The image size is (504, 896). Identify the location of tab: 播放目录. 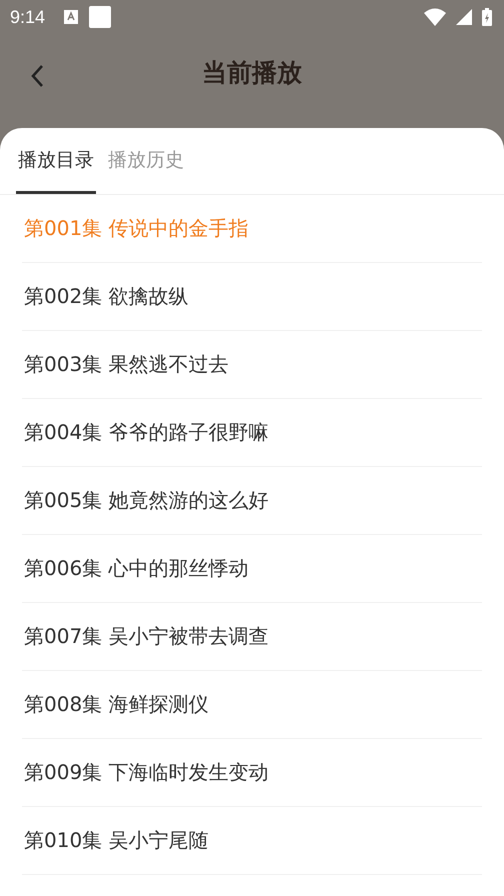
(56, 161).